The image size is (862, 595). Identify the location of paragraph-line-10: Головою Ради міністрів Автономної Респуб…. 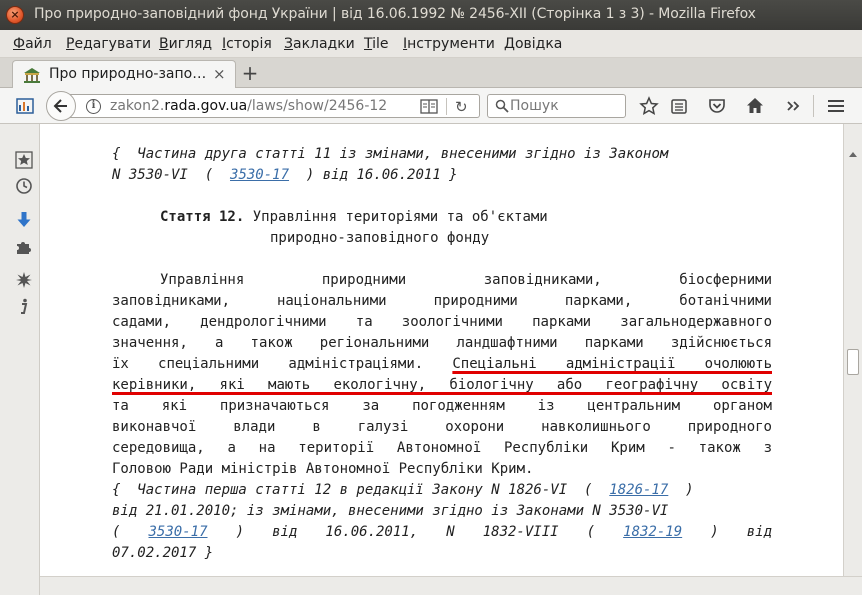
(323, 469).